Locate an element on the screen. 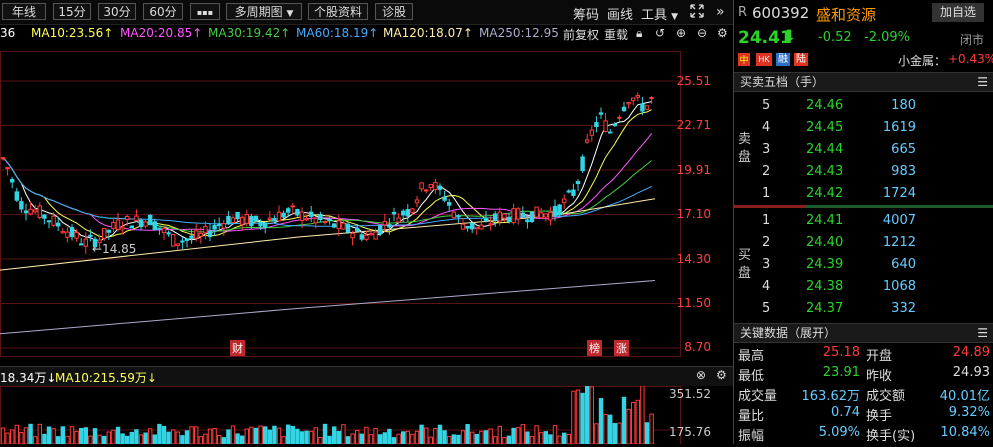 This screenshot has width=993, height=447. order-volume: 1724 is located at coordinates (899, 193).